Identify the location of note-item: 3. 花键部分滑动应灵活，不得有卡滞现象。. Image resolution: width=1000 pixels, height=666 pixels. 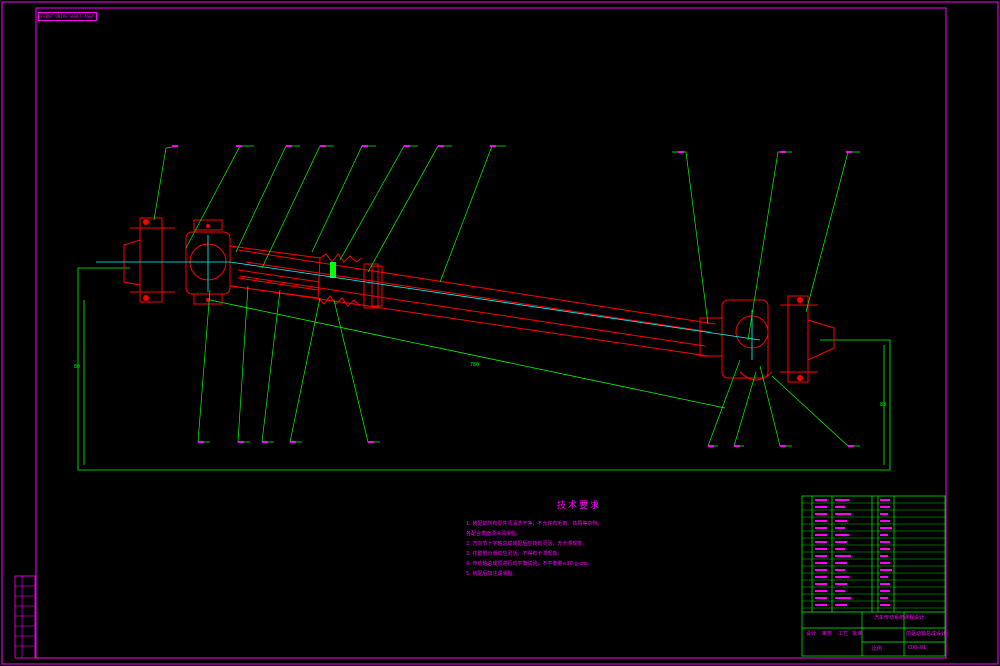
(514, 554).